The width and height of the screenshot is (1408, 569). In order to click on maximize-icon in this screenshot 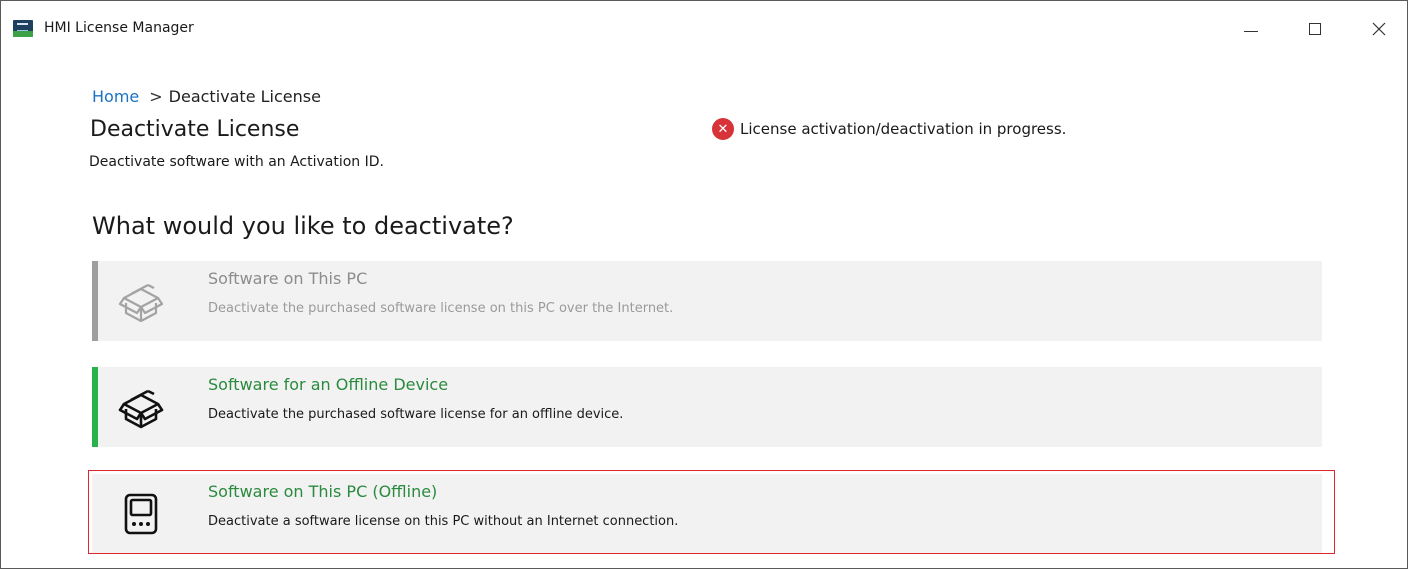, I will do `click(1315, 29)`.